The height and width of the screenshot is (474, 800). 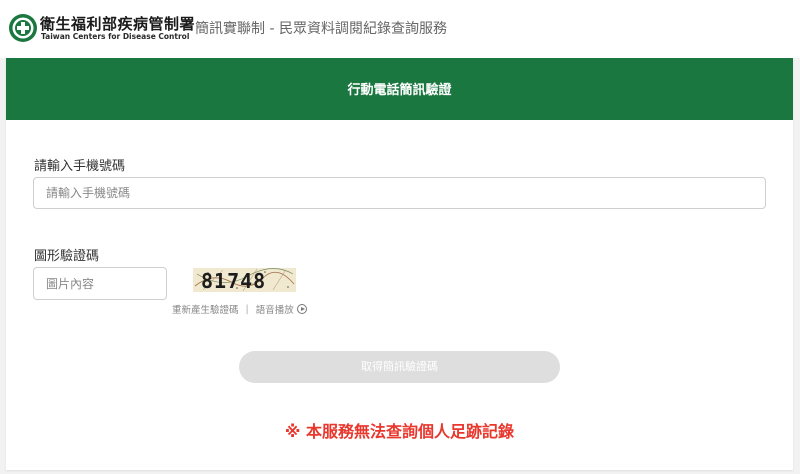 I want to click on site-title: 簡訊實聯制 - 民眾資料調閱紀錄查詢服務, so click(x=321, y=29).